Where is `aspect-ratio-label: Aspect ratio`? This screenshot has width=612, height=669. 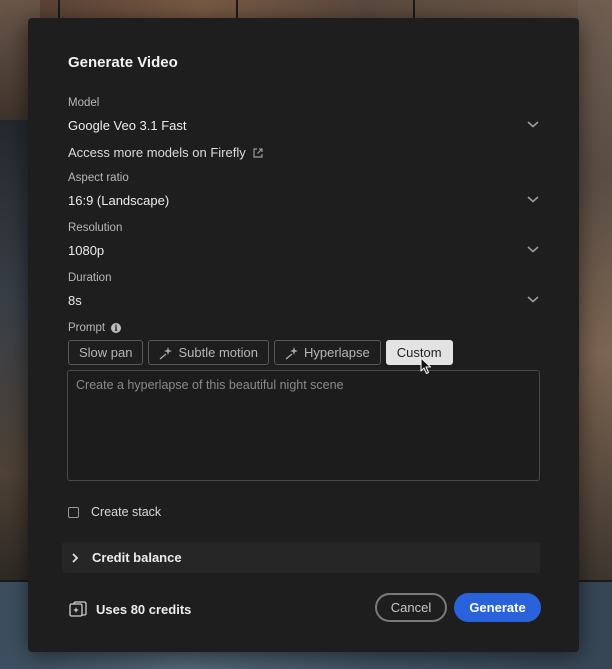
aspect-ratio-label: Aspect ratio is located at coordinates (98, 178).